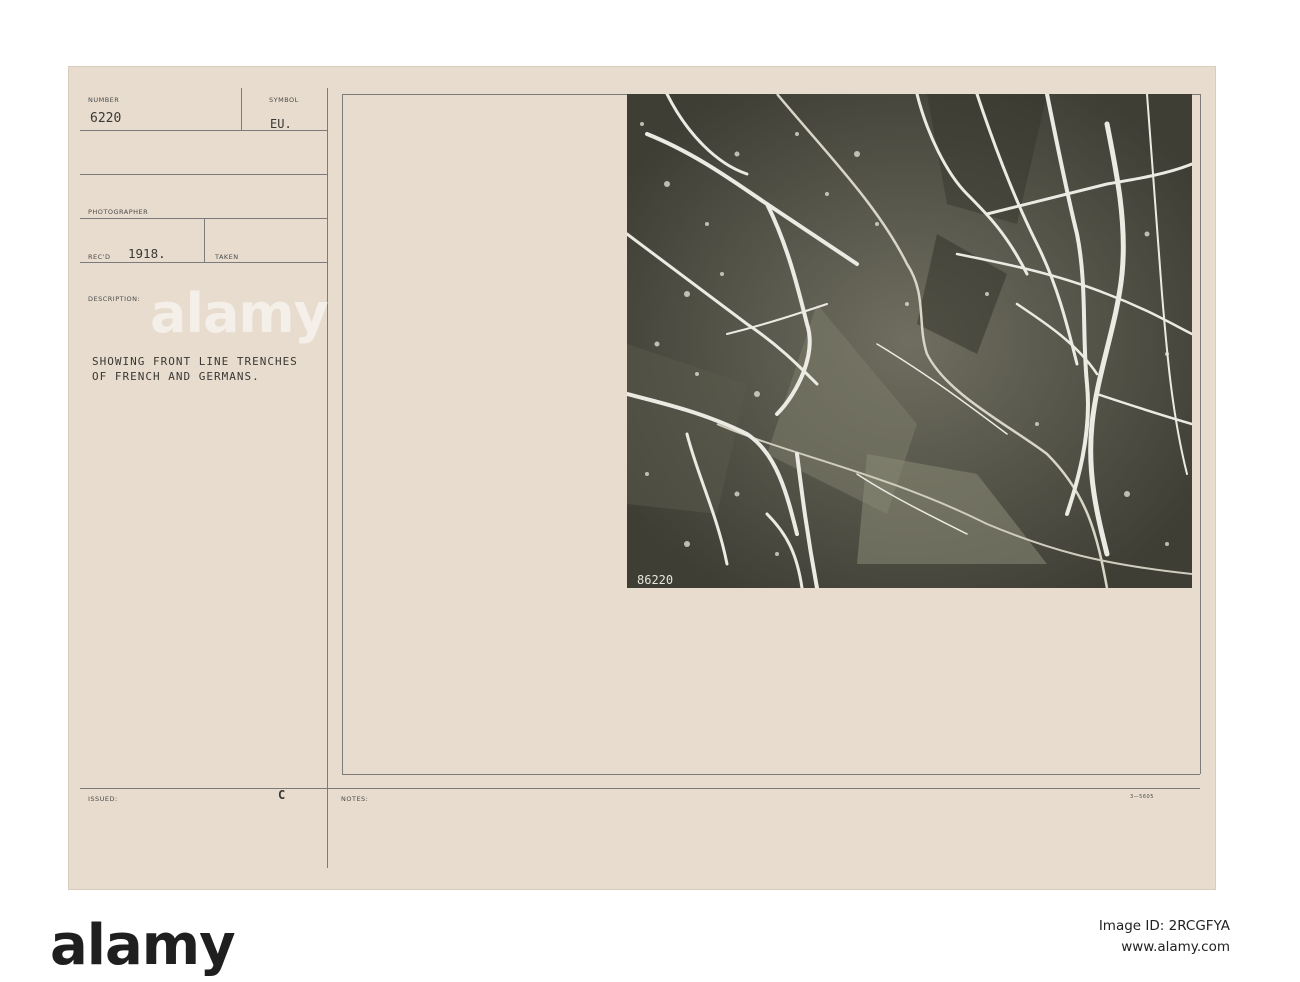 The width and height of the screenshot is (1300, 982). Describe the element at coordinates (239, 313) in the screenshot. I see `watermark-logo-overlay: alamy` at that location.